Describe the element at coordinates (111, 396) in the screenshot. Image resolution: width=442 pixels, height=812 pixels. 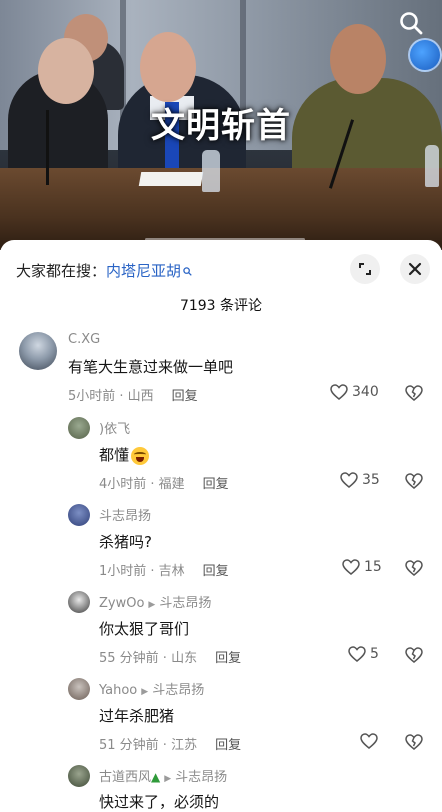
I see `comment-time: 5小时前 · 山西` at that location.